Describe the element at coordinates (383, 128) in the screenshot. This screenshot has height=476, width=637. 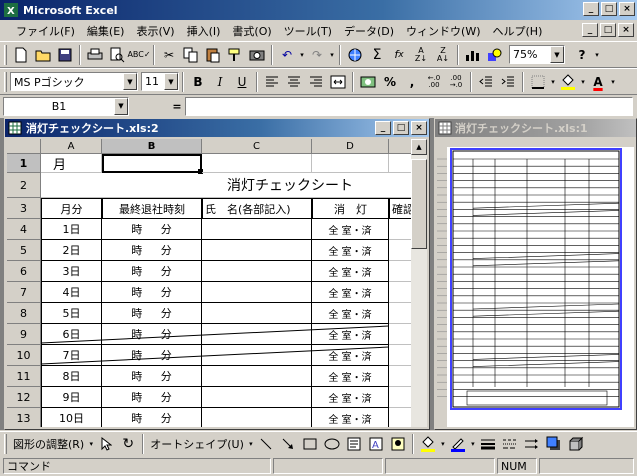
I see `wb2-minimize-button: _` at that location.